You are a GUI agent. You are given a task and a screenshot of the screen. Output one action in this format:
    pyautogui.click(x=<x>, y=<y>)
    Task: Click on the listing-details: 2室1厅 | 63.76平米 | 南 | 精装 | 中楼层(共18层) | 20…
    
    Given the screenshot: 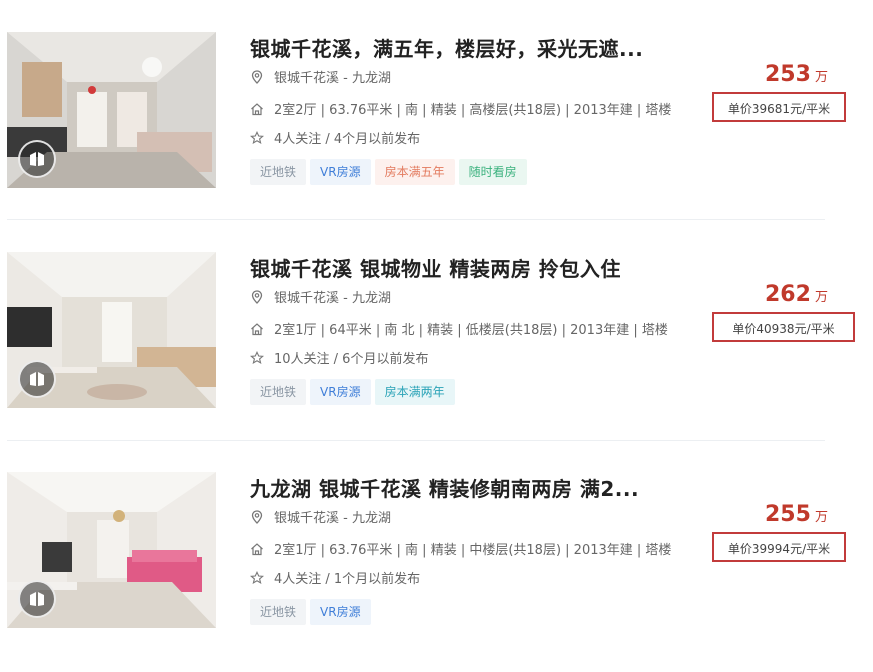 What is the action you would take?
    pyautogui.click(x=460, y=548)
    